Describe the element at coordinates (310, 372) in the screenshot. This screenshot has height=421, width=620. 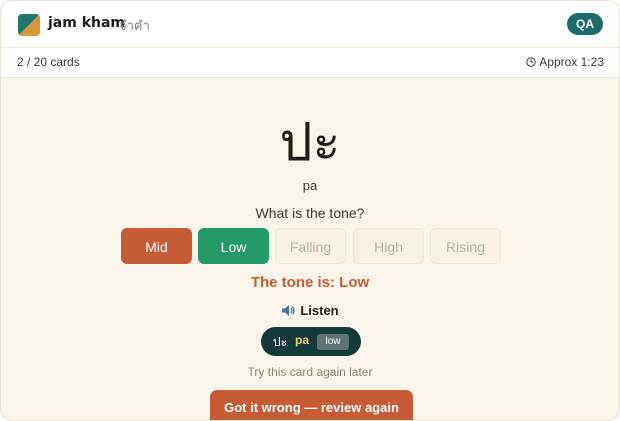
I see `retry-hint: Try this card again later` at that location.